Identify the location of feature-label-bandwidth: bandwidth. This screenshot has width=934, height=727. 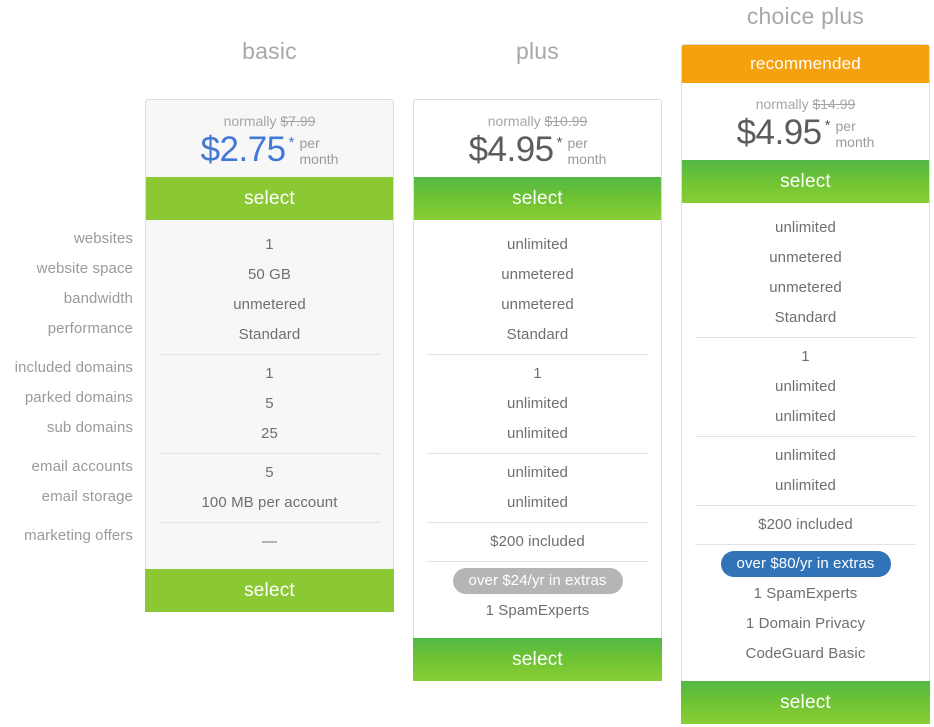
(98, 298).